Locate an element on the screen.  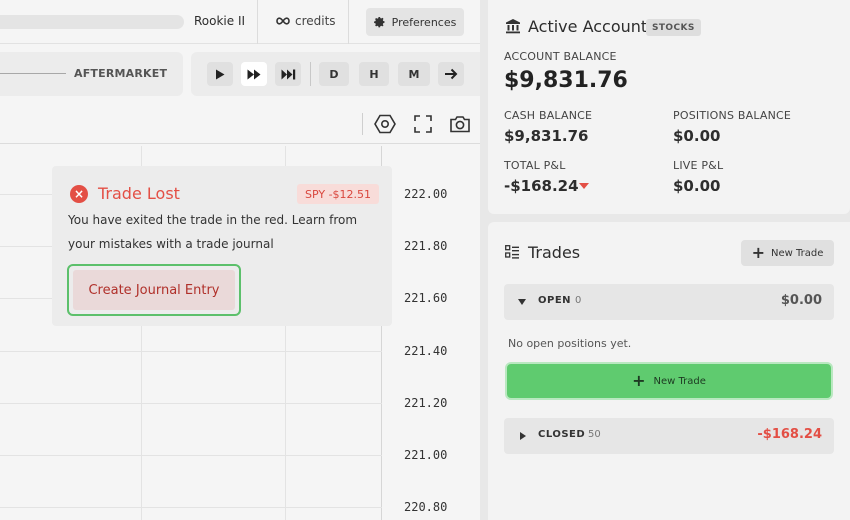
empty-positions-message: No open positions yet. is located at coordinates (570, 343).